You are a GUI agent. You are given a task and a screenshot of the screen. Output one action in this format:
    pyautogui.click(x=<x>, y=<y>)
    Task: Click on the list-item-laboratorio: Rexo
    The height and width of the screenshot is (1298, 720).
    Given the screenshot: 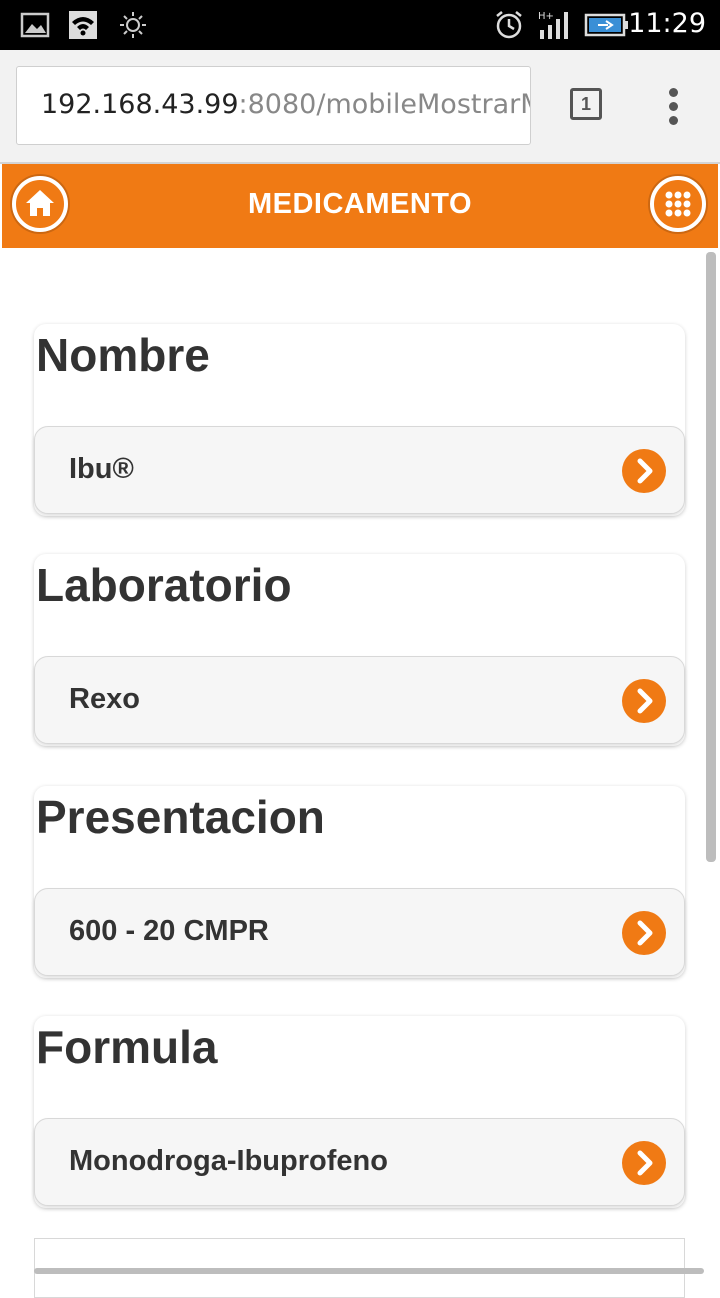 What is the action you would take?
    pyautogui.click(x=359, y=700)
    